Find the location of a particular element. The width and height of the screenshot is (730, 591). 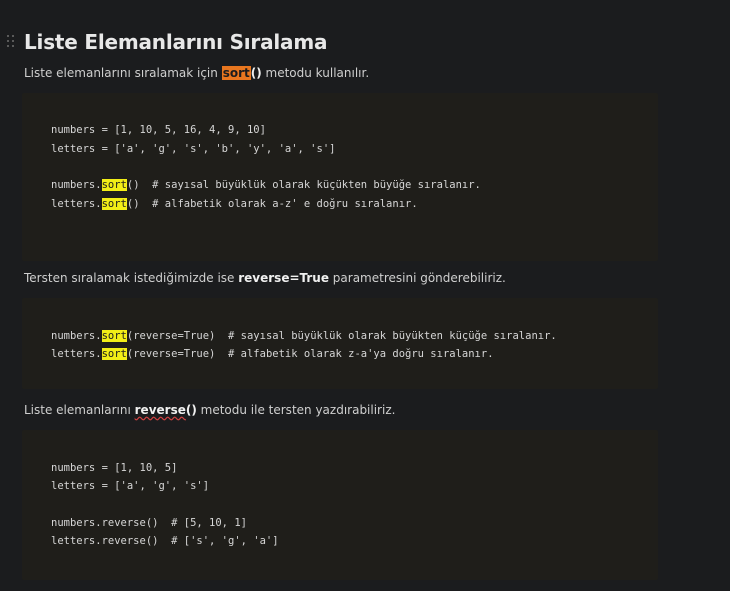

drag-handle-icon is located at coordinates (11, 42).